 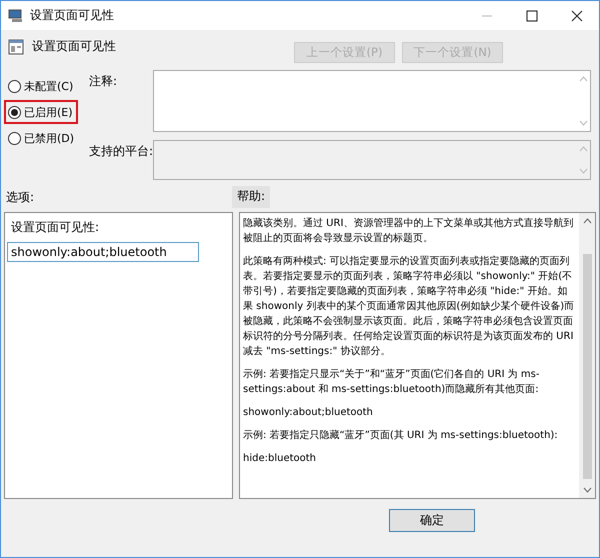 I want to click on window-title: 设置页面可见性, so click(x=72, y=15).